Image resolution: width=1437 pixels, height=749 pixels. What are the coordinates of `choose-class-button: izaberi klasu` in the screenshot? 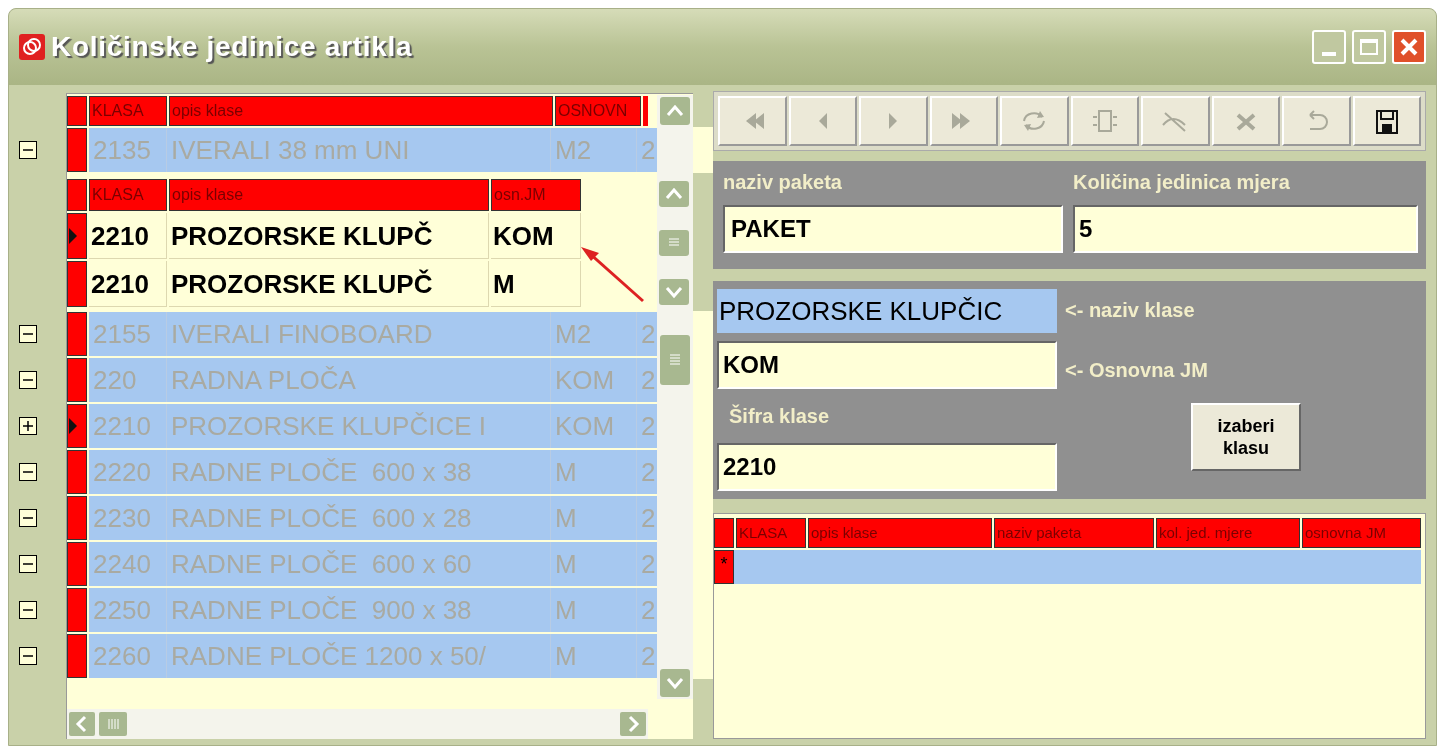 It's located at (1246, 437).